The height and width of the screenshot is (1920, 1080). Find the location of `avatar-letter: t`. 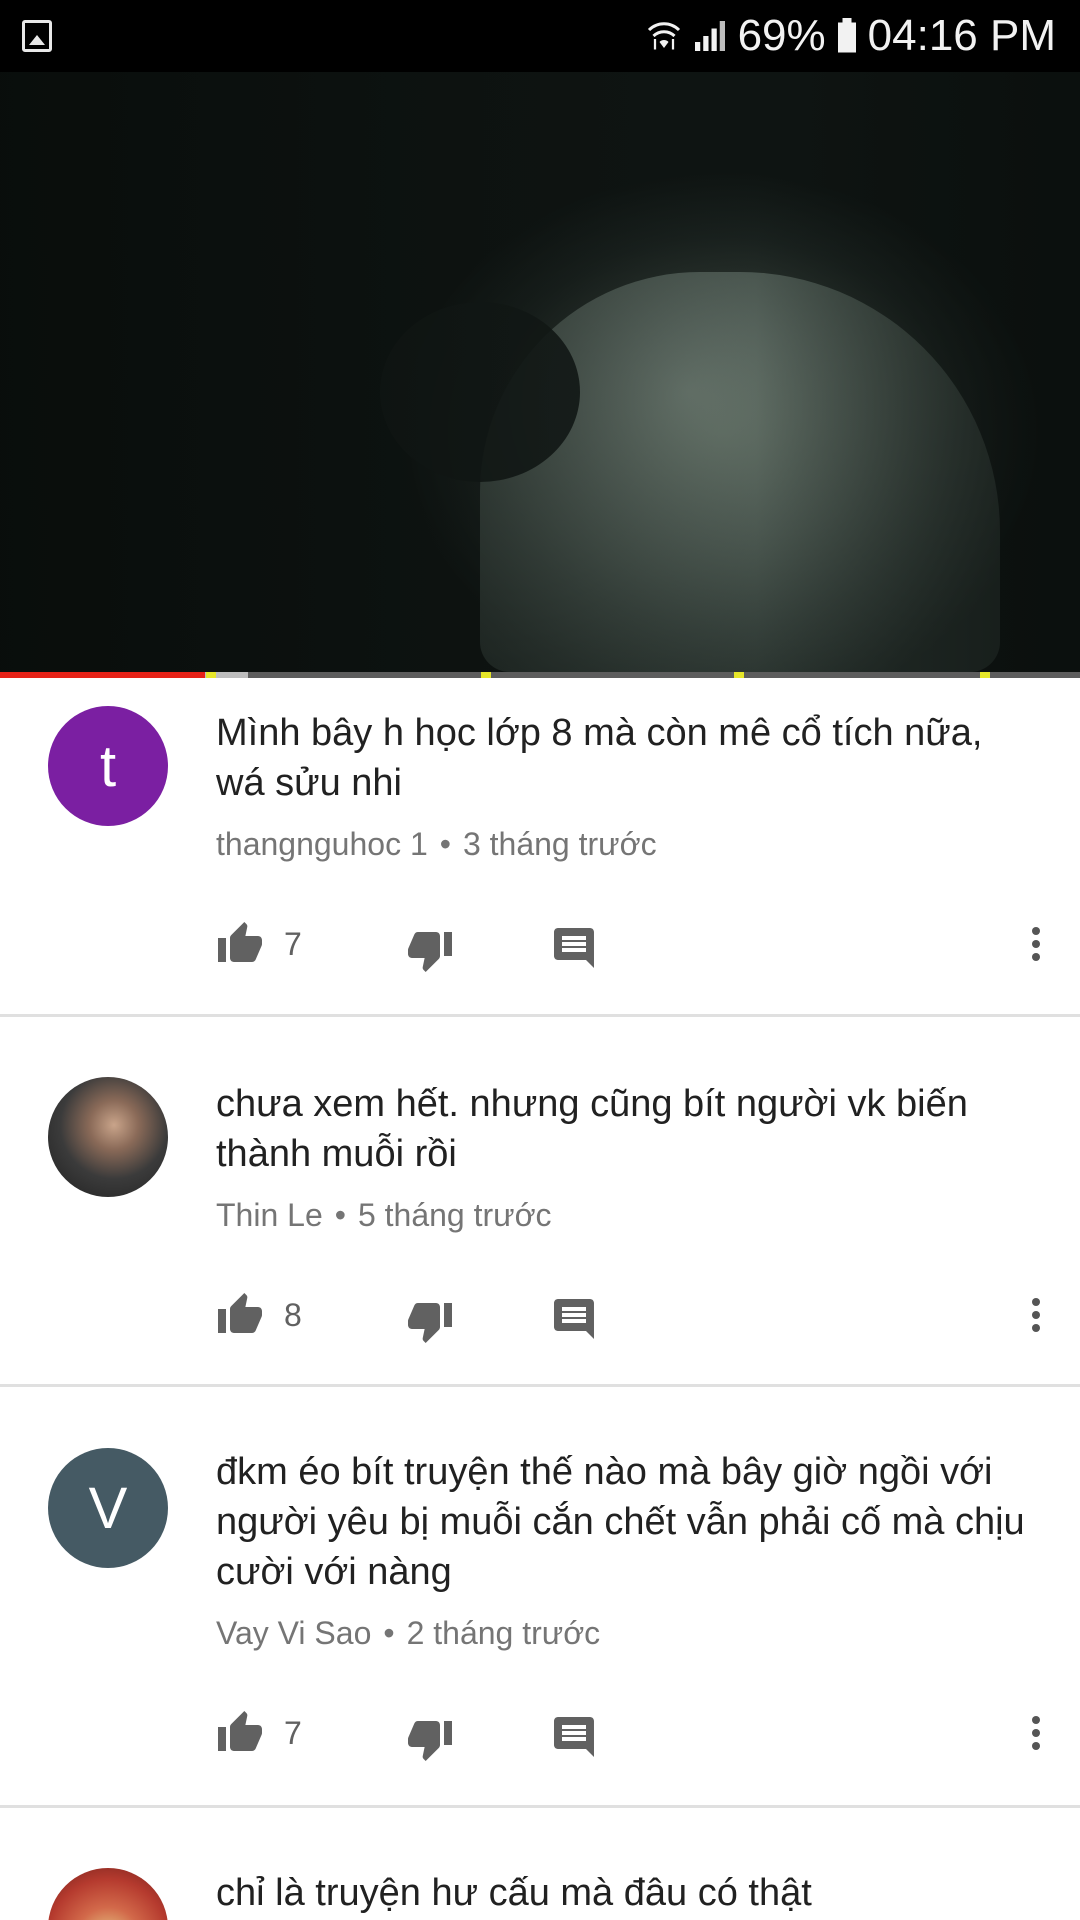

avatar-letter: t is located at coordinates (108, 766).